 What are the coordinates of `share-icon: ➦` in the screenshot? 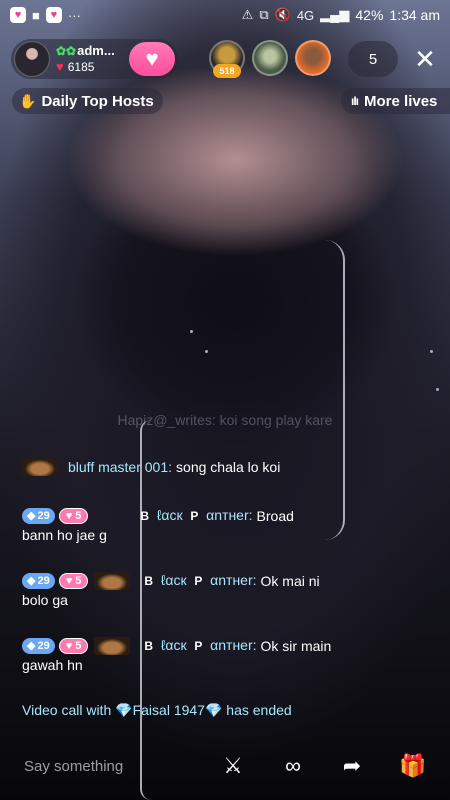 It's located at (352, 766).